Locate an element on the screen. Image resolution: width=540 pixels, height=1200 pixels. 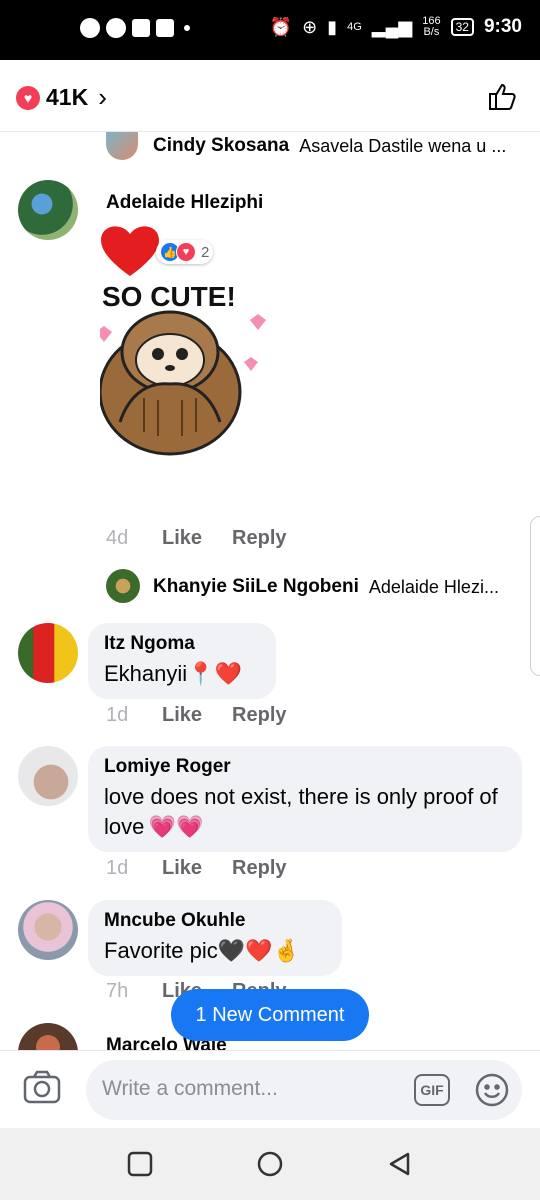
net-speed: 166 B/s is located at coordinates (431, 27).